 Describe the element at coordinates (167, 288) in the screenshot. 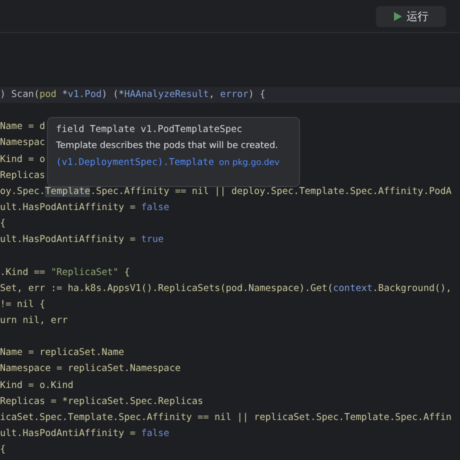

I see `code-token: Set, err := ha.k8s.AppsV1().ReplicaSets(pod.Namespace).Get(` at that location.